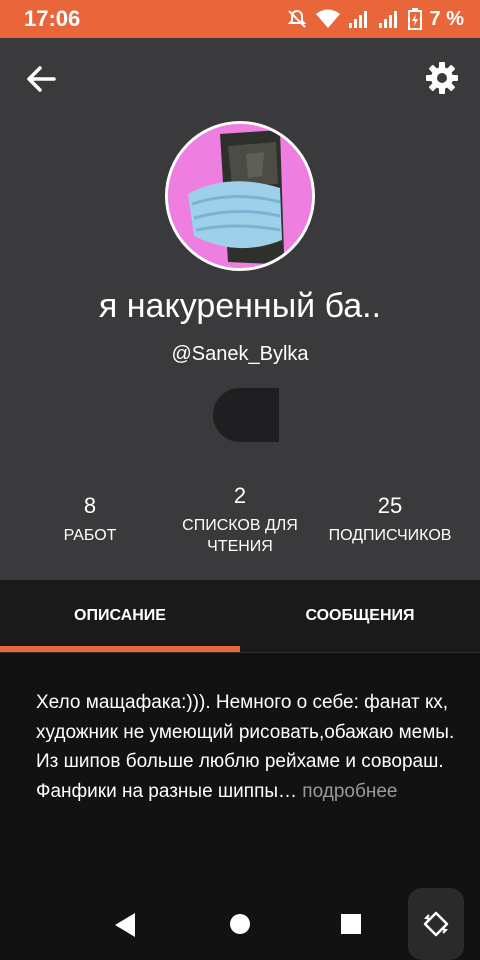  What do you see at coordinates (390, 519) in the screenshot?
I see `stat-followers: 25 ПОДПИСЧИКОВ` at bounding box center [390, 519].